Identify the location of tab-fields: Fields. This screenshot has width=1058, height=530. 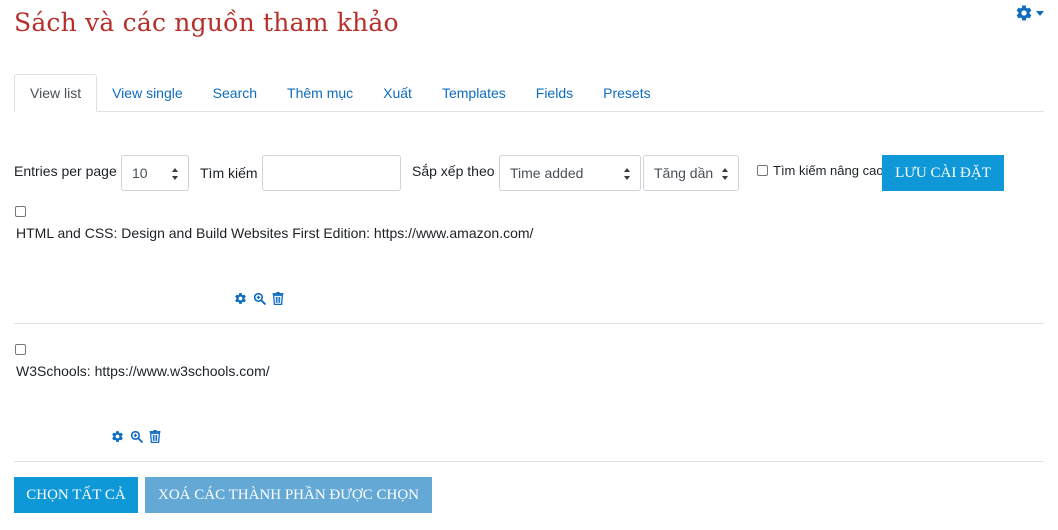
(554, 92).